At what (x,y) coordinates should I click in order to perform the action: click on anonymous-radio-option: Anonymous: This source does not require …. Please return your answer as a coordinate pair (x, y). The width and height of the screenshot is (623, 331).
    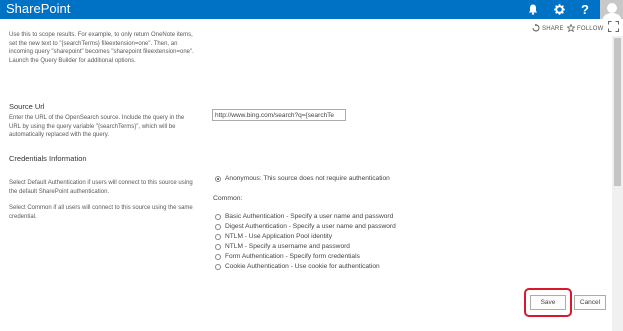
    Looking at the image, I should click on (302, 178).